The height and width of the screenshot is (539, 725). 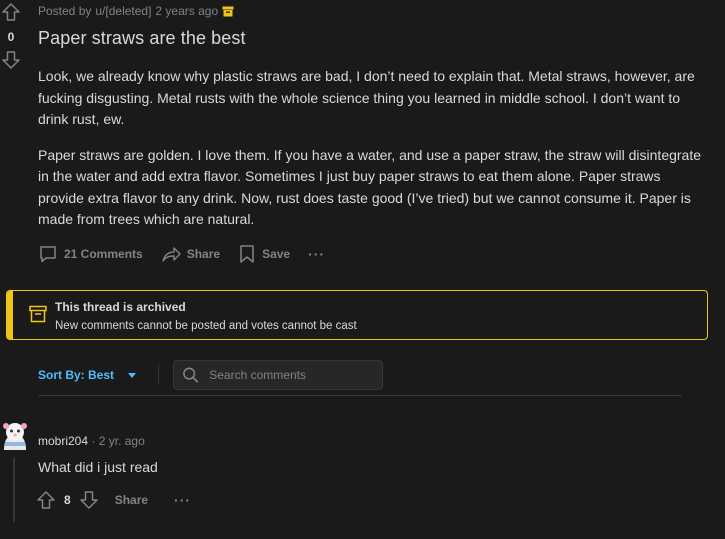 What do you see at coordinates (113, 500) in the screenshot?
I see `comment-actions: 8 Share ···` at bounding box center [113, 500].